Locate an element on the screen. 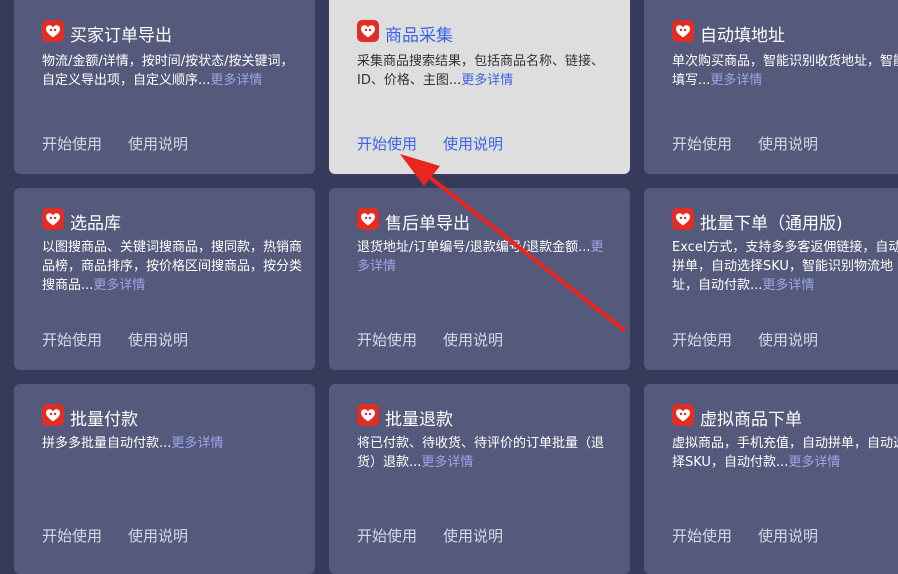  card-title-text: 商品采集 is located at coordinates (419, 36).